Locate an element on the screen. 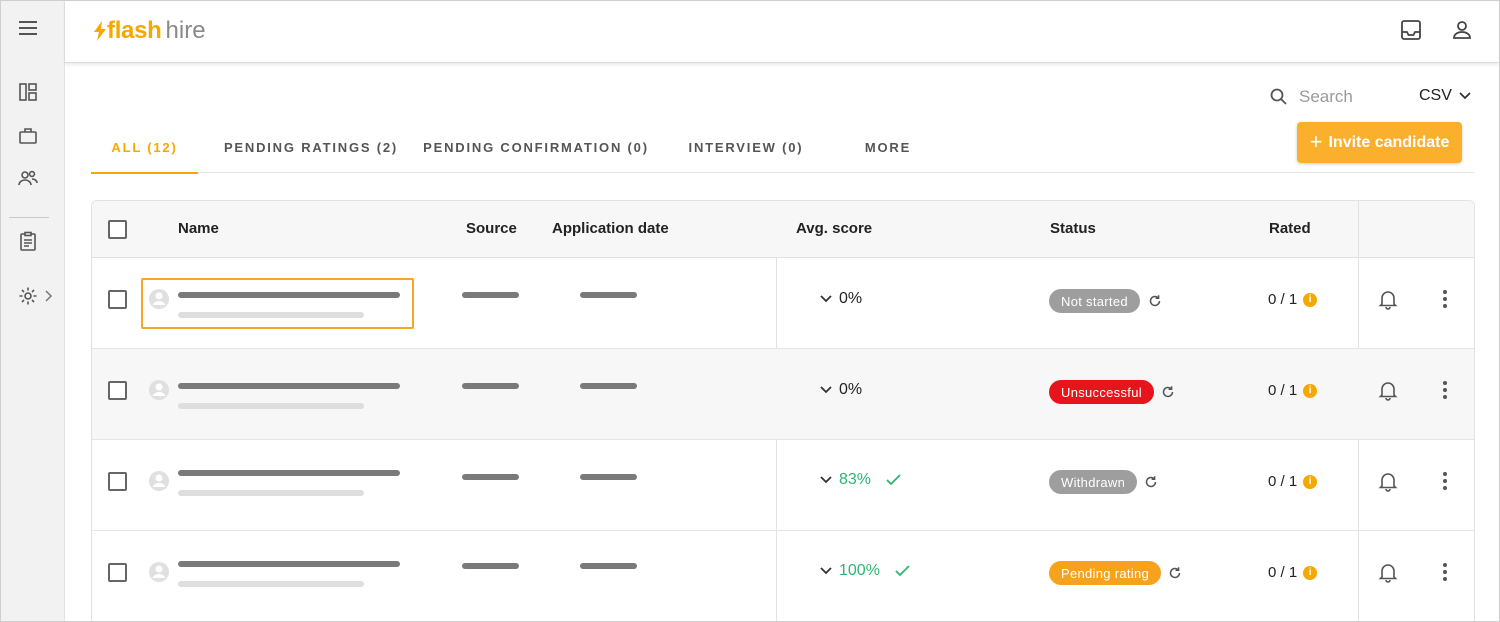  menu-icon is located at coordinates (28, 28).